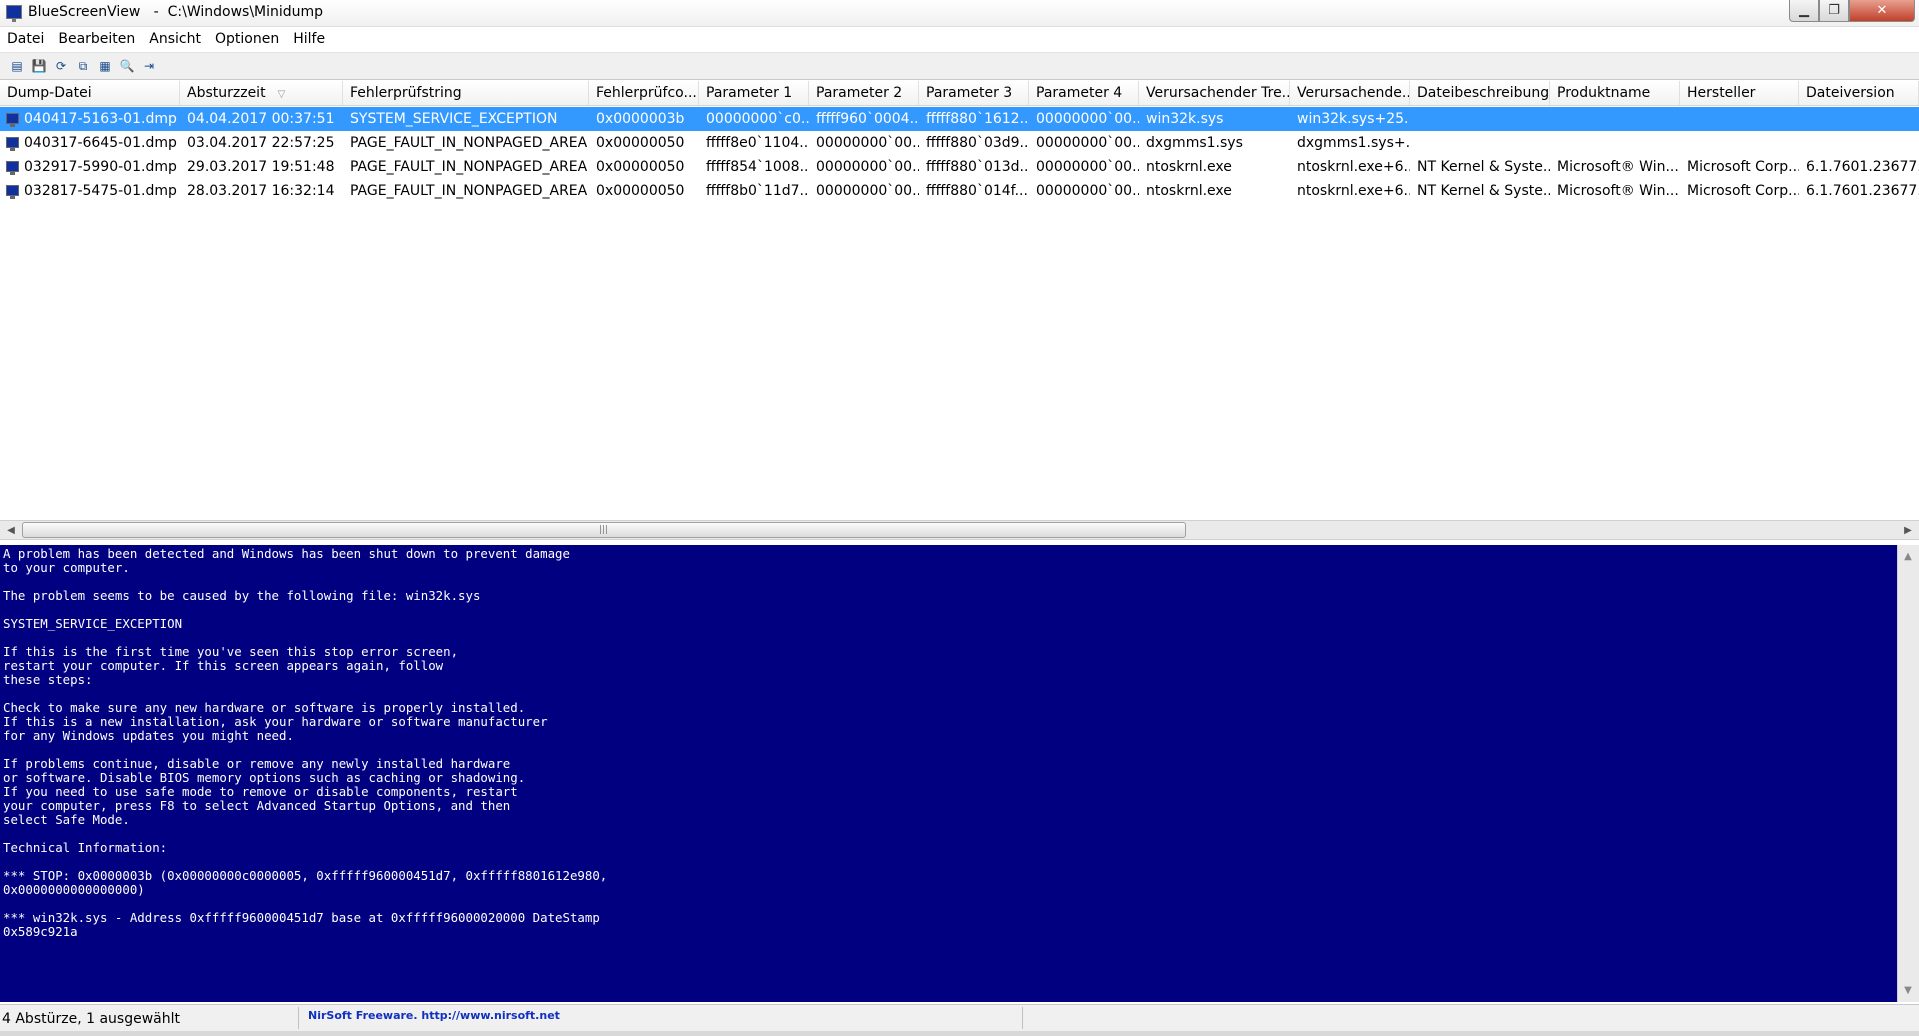 This screenshot has height=1036, width=1919. I want to click on scroll-down-arrow-icon: ▼, so click(1908, 990).